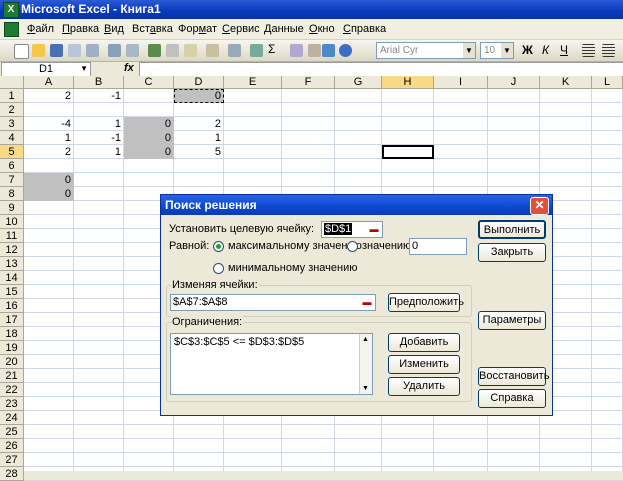  I want to click on copy-icon, so click(190, 50).